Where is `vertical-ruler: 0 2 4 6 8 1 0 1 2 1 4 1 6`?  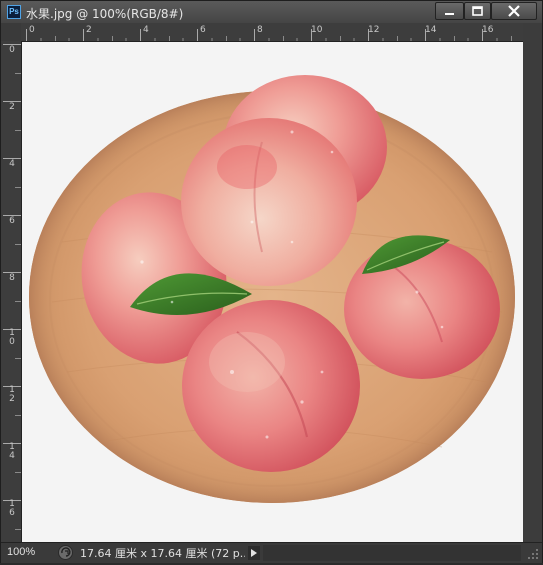
vertical-ruler: 0 2 4 6 8 1 0 1 2 1 4 1 6 is located at coordinates (11, 291).